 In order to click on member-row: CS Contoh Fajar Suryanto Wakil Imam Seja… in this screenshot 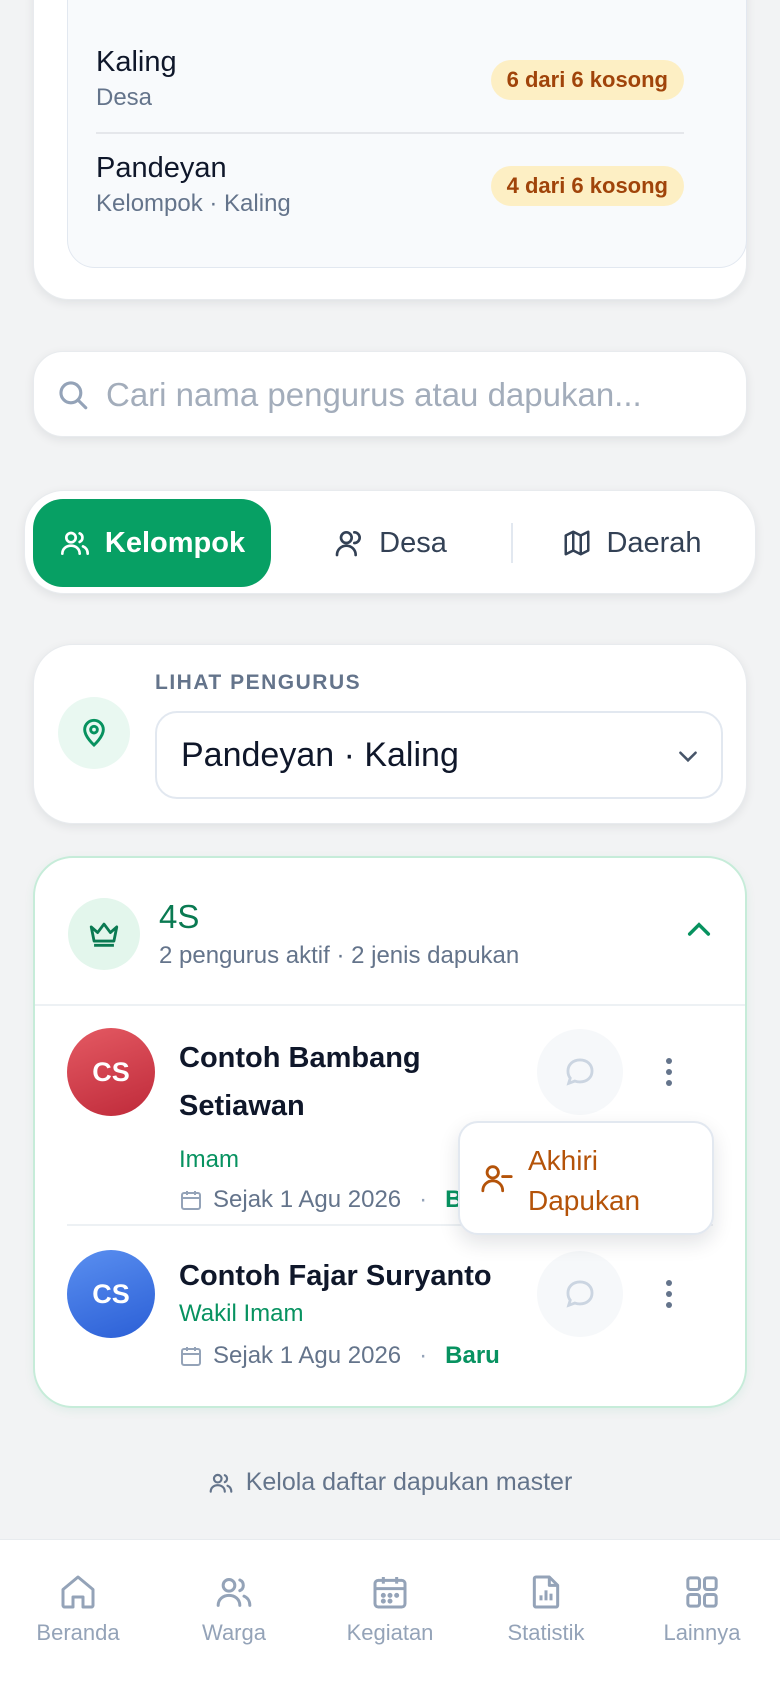, I will do `click(390, 1320)`.